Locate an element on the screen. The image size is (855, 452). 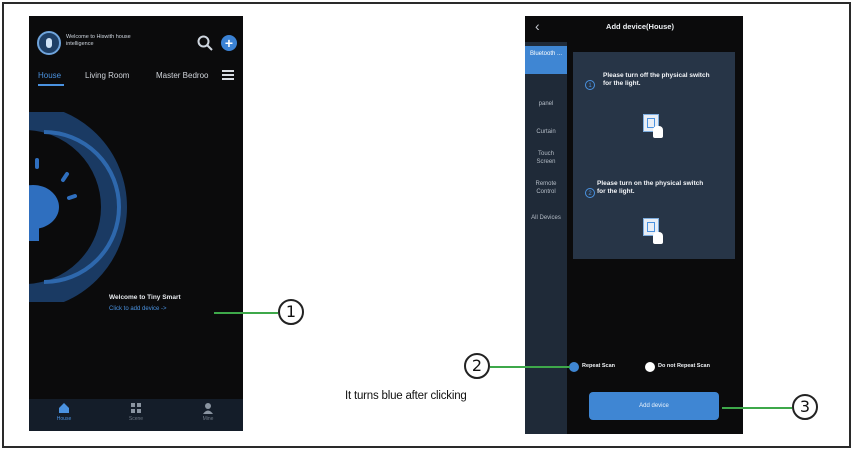
no-repeat-scan-radio is located at coordinates (650, 367).